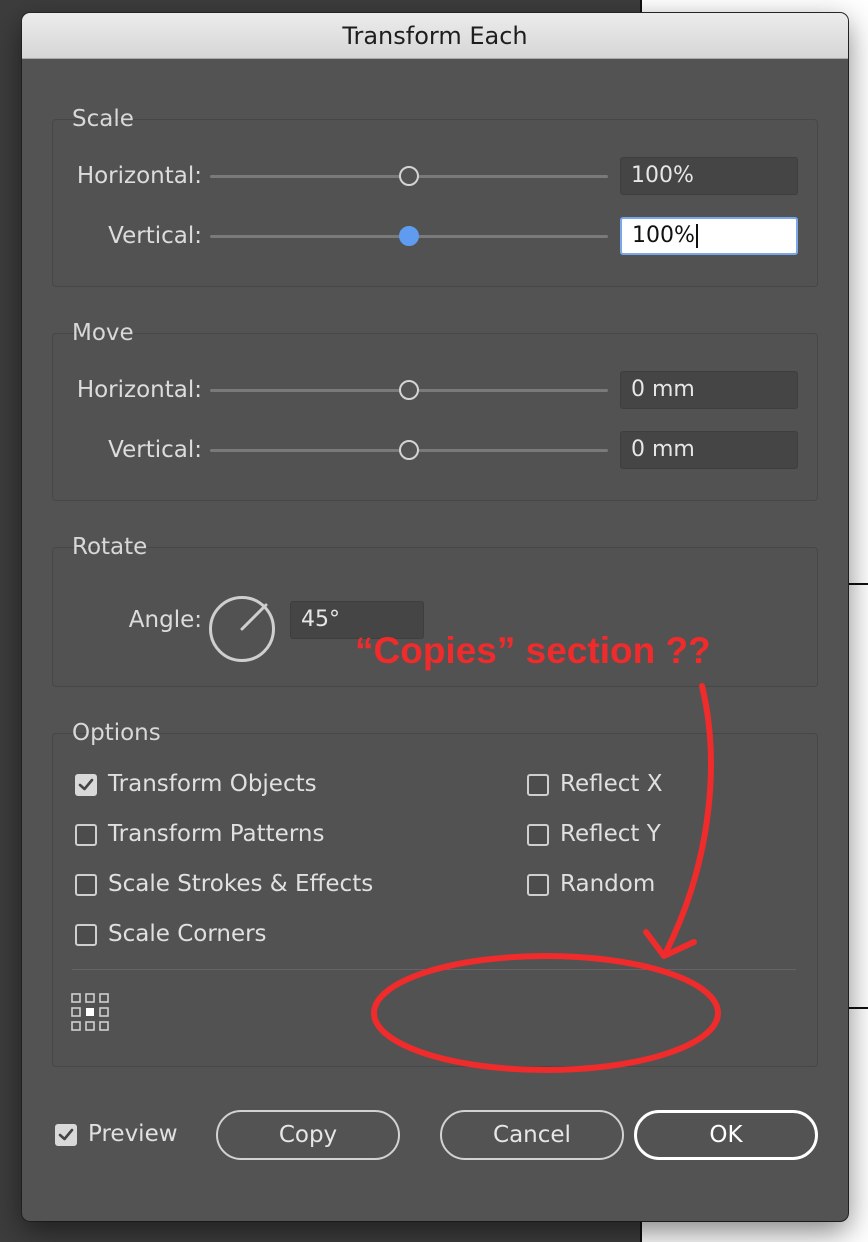  What do you see at coordinates (688, 819) in the screenshot?
I see `annotation-arrow-shaft` at bounding box center [688, 819].